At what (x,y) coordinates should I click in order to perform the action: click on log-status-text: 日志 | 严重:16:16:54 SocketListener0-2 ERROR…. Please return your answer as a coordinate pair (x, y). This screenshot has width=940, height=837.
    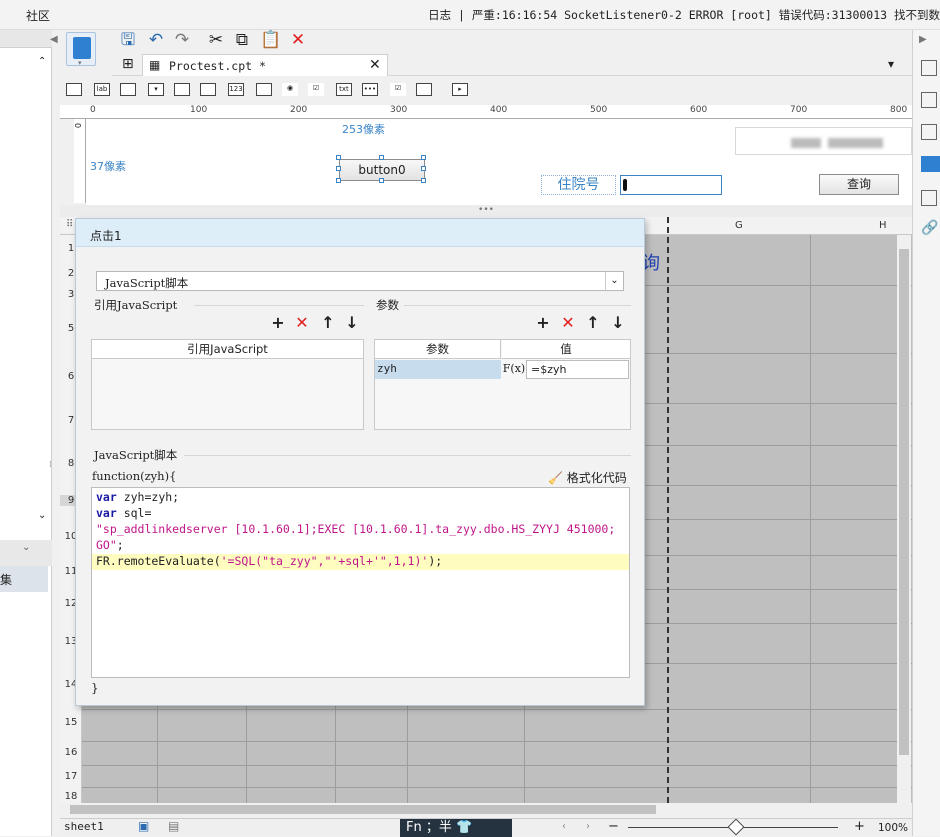
    Looking at the image, I should click on (684, 15).